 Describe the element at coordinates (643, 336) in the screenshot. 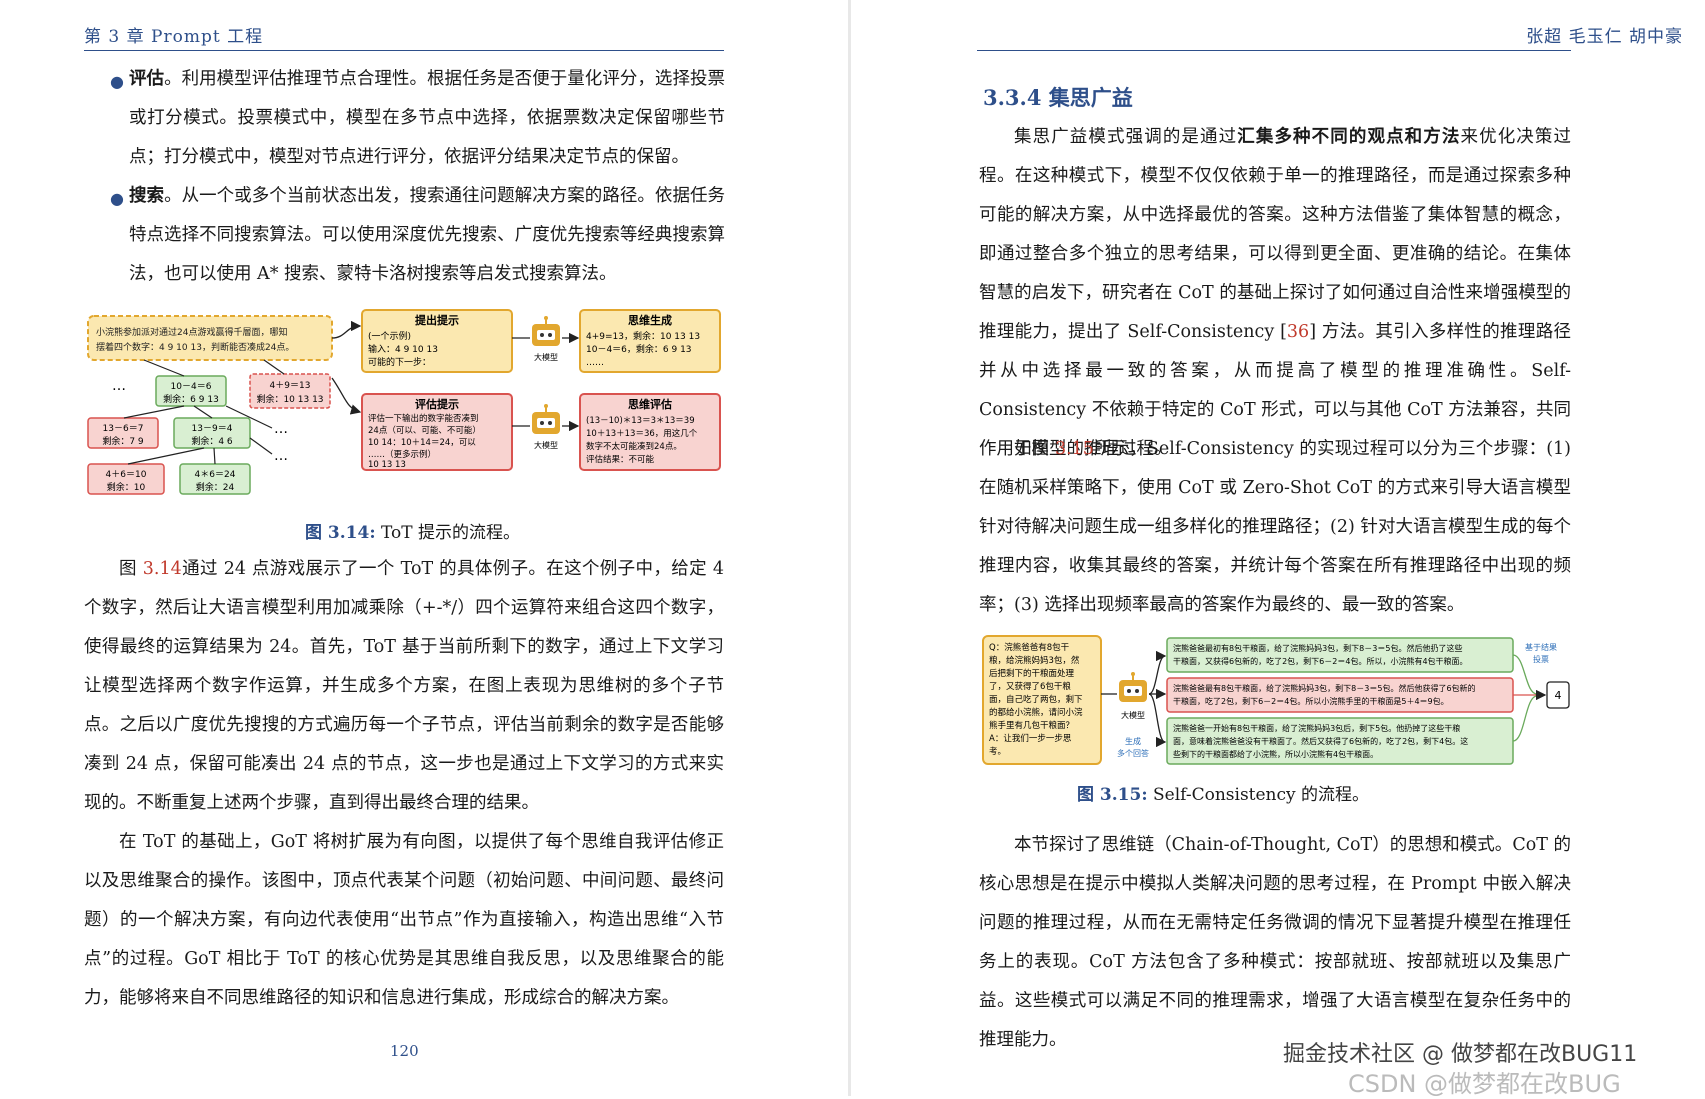

I see `thought-generation-line: 4+9=13，剩余：10 13 13` at that location.